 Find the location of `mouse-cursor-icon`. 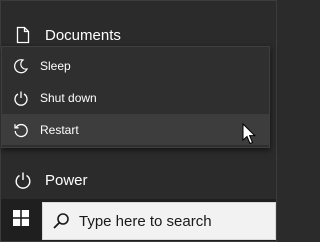

mouse-cursor-icon is located at coordinates (249, 133).